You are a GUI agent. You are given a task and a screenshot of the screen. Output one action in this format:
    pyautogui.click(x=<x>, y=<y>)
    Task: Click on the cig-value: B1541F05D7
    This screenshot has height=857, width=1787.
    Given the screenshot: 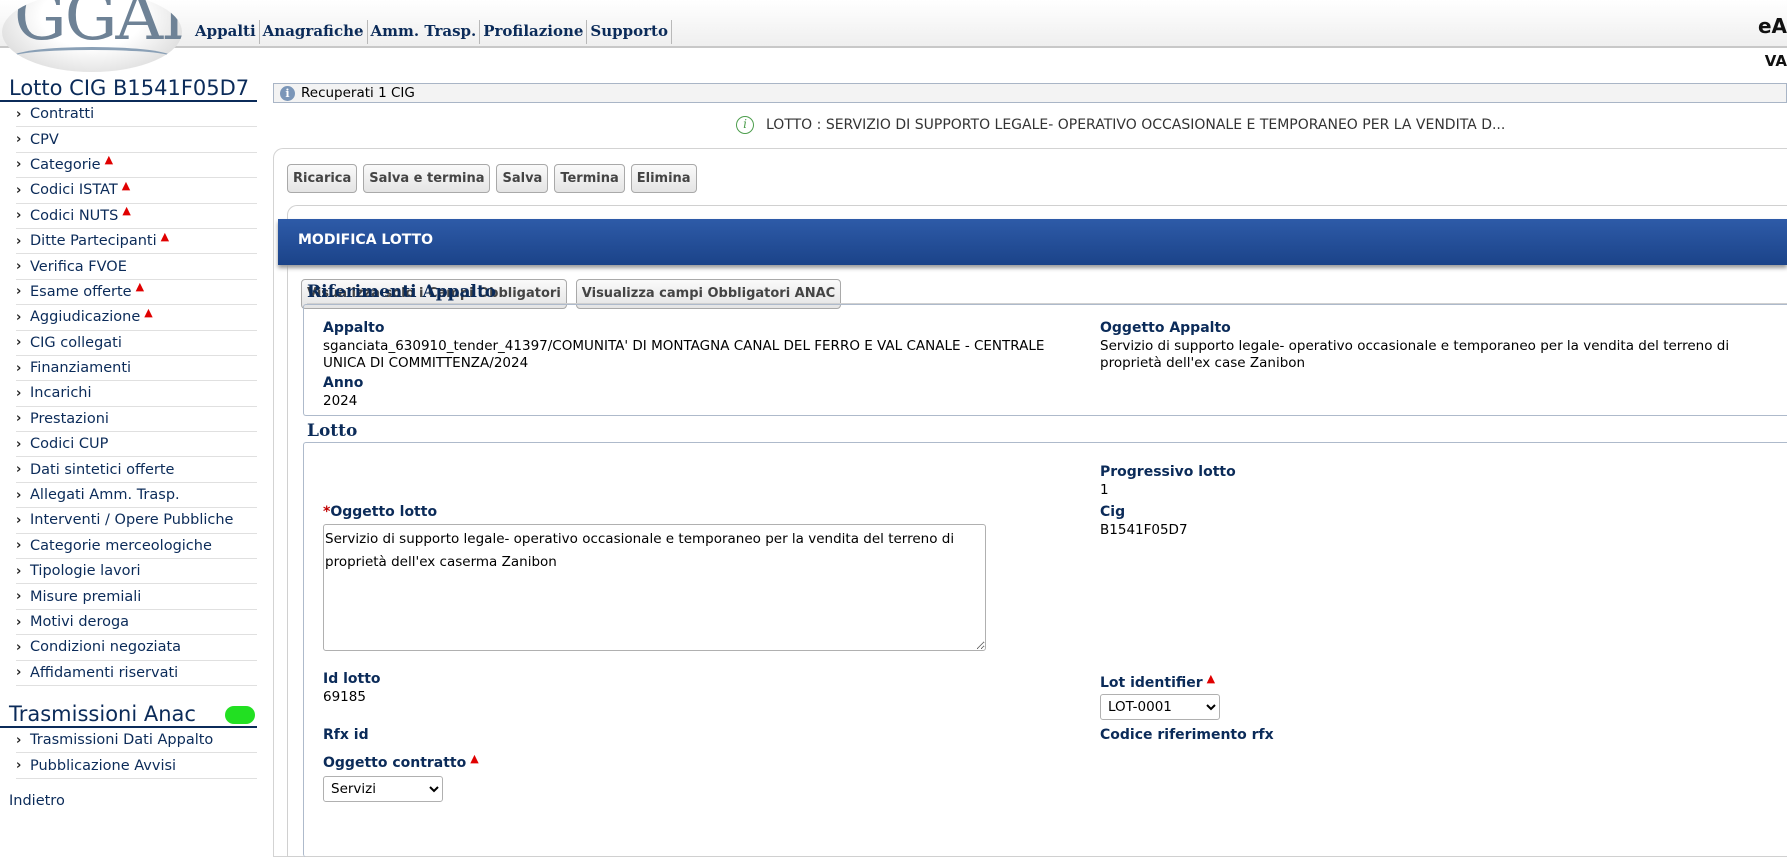 What is the action you would take?
    pyautogui.click(x=1144, y=530)
    